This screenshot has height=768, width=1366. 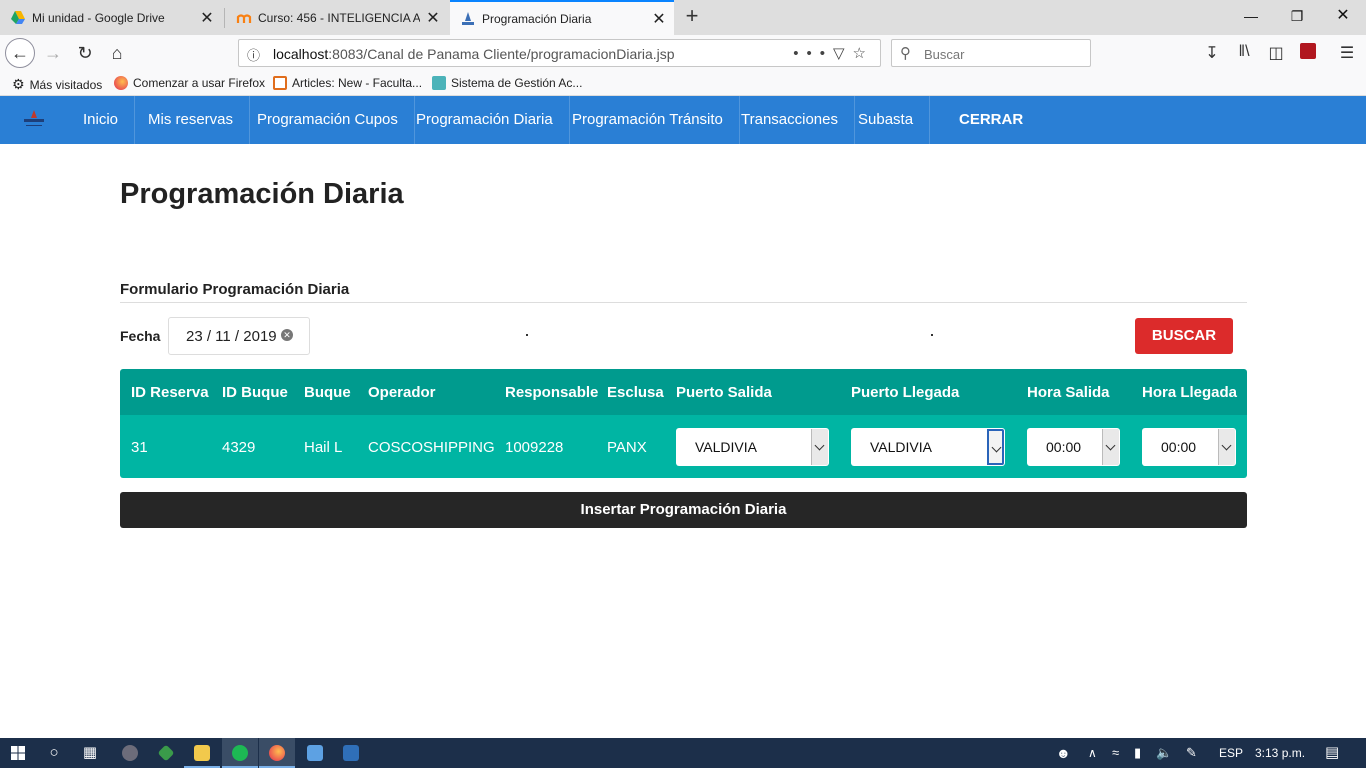 I want to click on url-tools: •••▽☆, so click(x=833, y=53).